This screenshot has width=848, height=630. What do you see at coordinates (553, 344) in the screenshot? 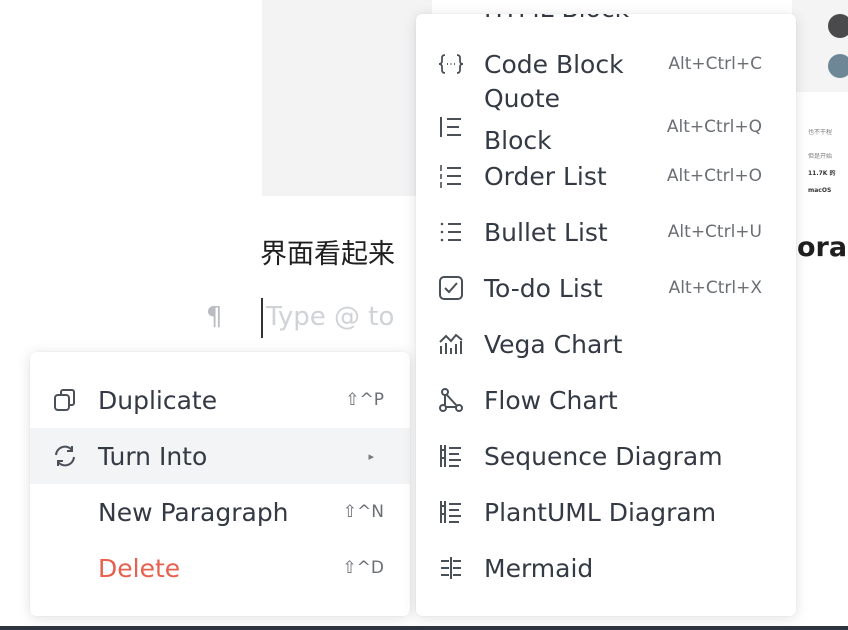
I see `menu-item-label: Vega Chart` at bounding box center [553, 344].